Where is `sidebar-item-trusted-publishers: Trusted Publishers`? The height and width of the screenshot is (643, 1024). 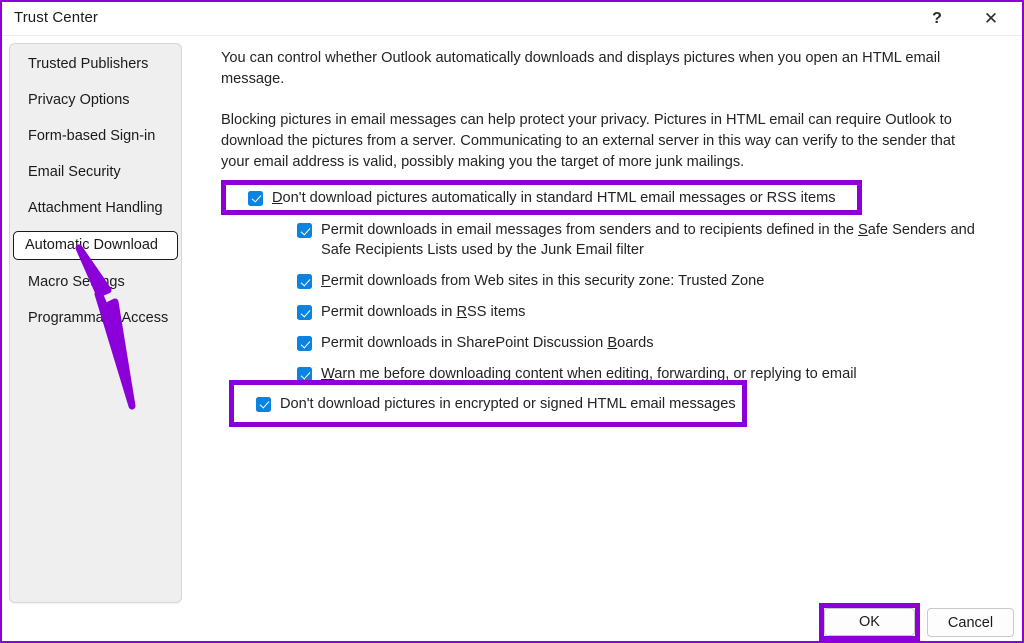 sidebar-item-trusted-publishers: Trusted Publishers is located at coordinates (95, 64).